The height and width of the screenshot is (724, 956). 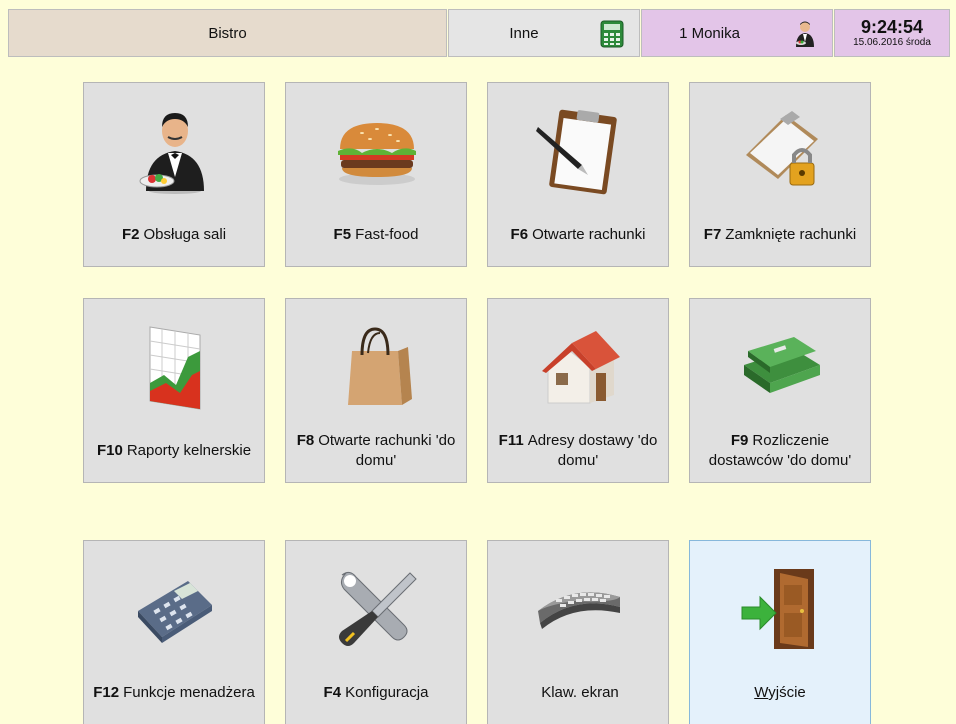 I want to click on tile-f9-delivery-settlement: F9 Rozliczenie dostawców 'do domu', so click(x=780, y=390).